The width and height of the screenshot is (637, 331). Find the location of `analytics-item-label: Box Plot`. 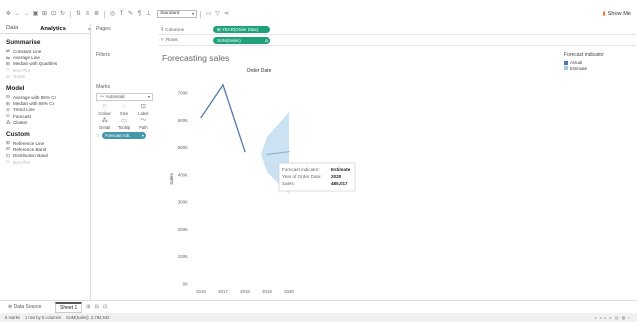

analytics-item-label: Box Plot is located at coordinates (22, 70).